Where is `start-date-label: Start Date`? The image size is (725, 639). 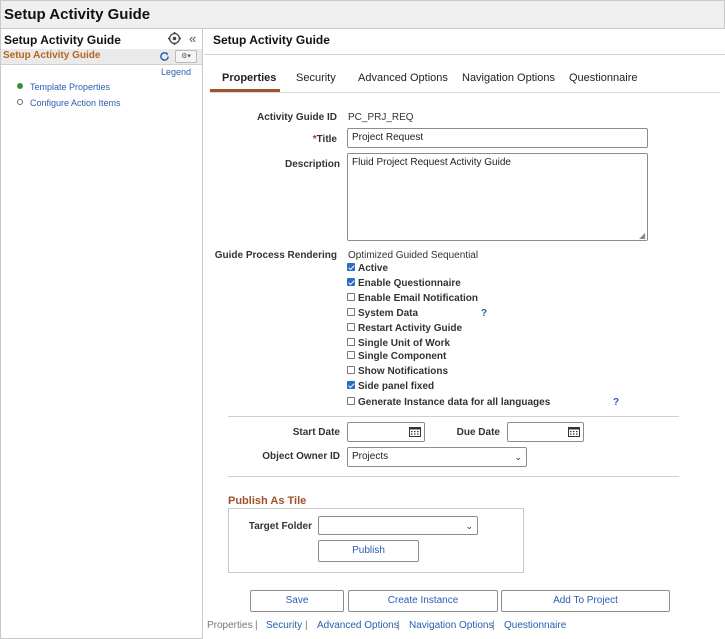
start-date-label: Start Date is located at coordinates (316, 432).